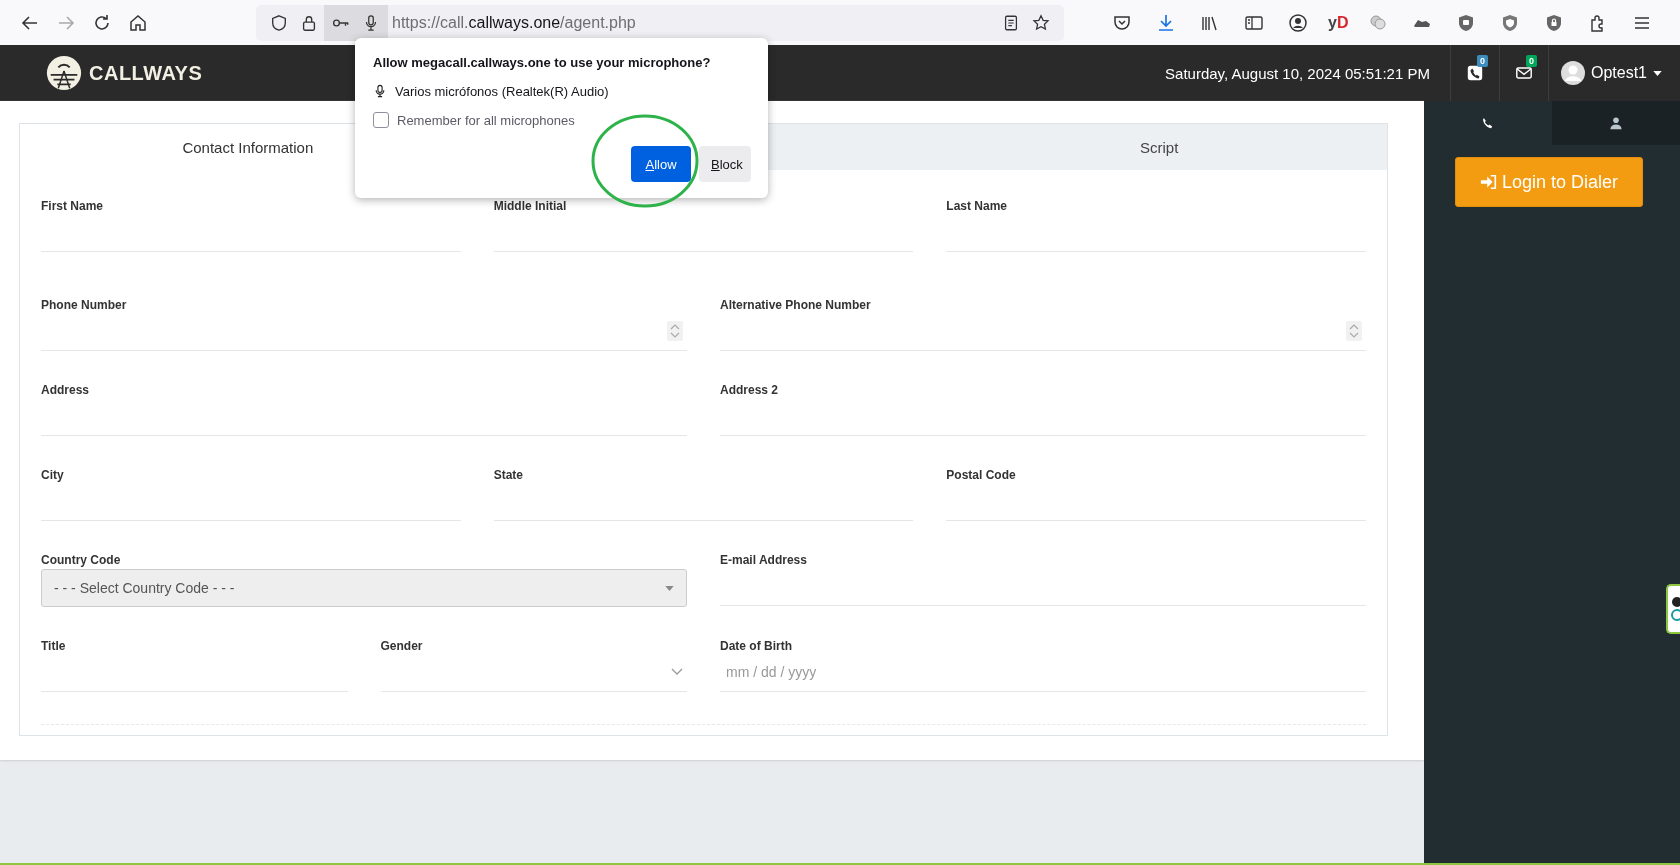 This screenshot has height=865, width=1680. What do you see at coordinates (81, 560) in the screenshot?
I see `field-label: Country Code` at bounding box center [81, 560].